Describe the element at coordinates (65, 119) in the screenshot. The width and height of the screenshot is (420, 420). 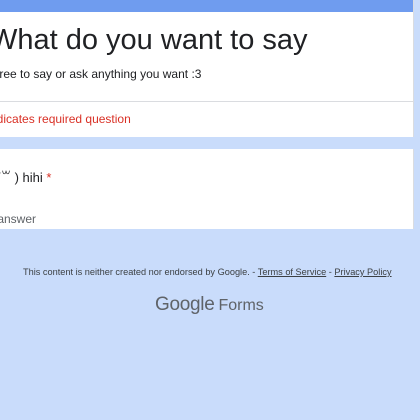
I see `required-question-note: ndicates required question` at that location.